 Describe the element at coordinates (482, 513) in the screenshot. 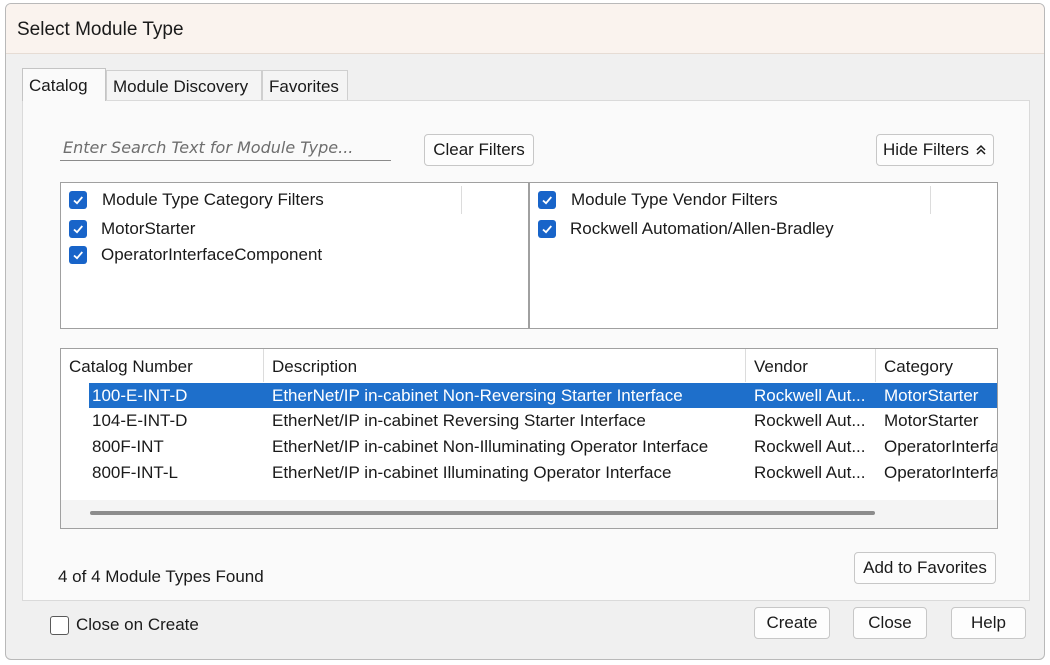

I see `scrollbar-thumb` at that location.